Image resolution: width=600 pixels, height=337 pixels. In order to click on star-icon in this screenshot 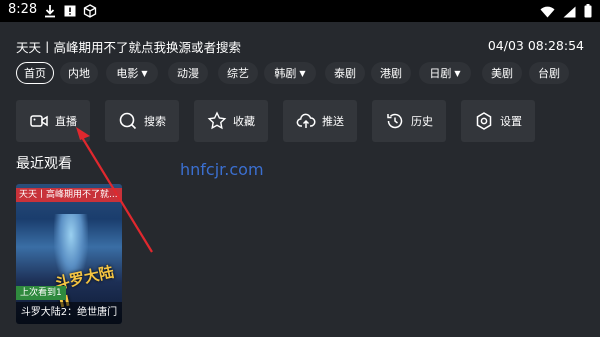, I will do `click(217, 120)`.